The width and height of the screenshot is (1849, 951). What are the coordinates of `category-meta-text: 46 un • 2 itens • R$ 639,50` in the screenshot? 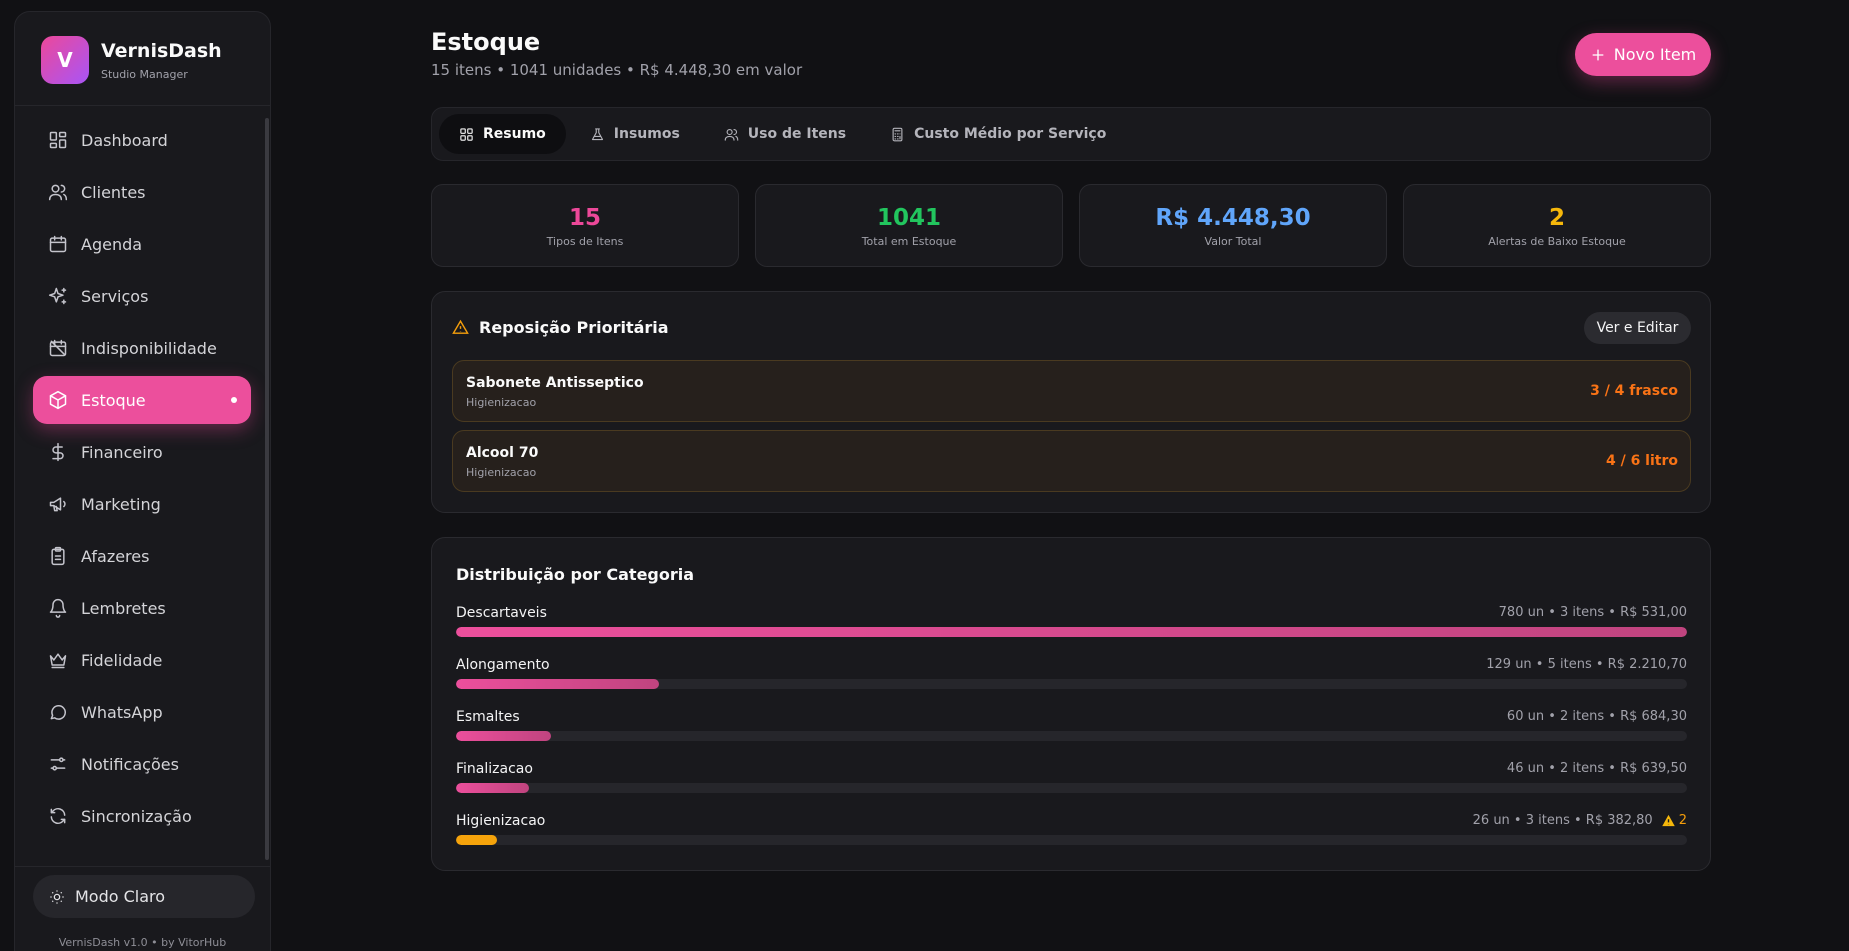 It's located at (1596, 768).